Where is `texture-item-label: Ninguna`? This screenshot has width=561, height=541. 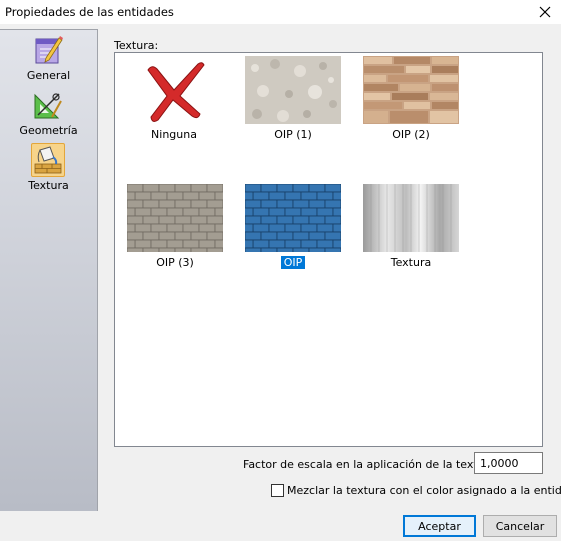
texture-item-label: Ninguna is located at coordinates (174, 134).